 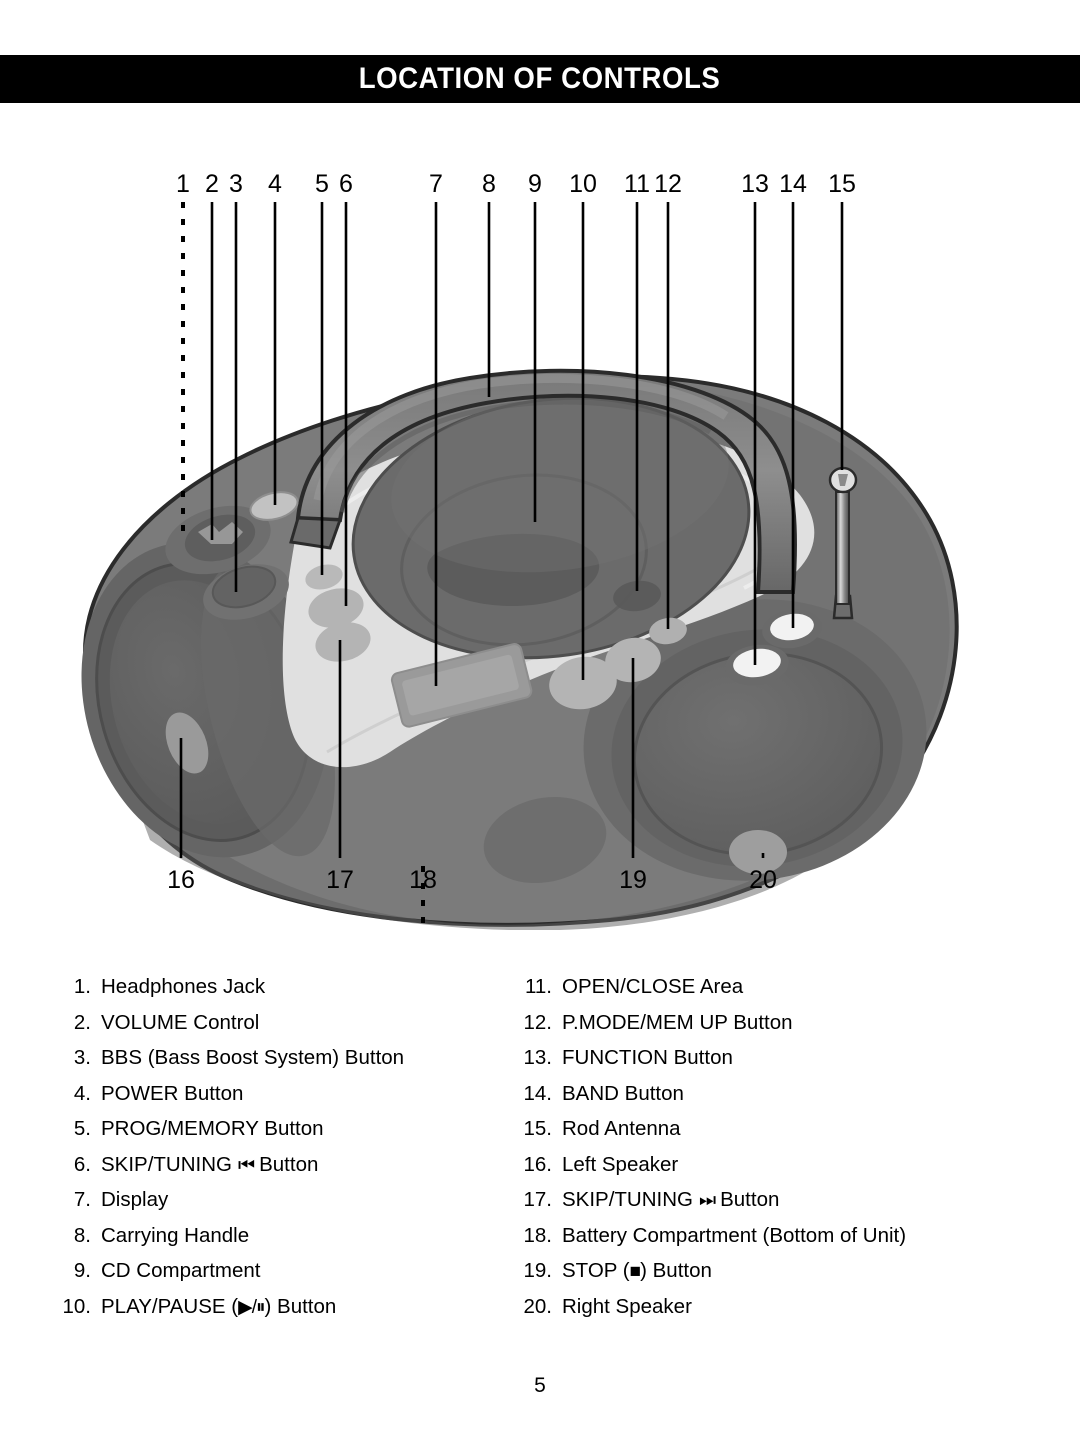 What do you see at coordinates (82, 1235) in the screenshot?
I see `legend-item-number: 8.` at bounding box center [82, 1235].